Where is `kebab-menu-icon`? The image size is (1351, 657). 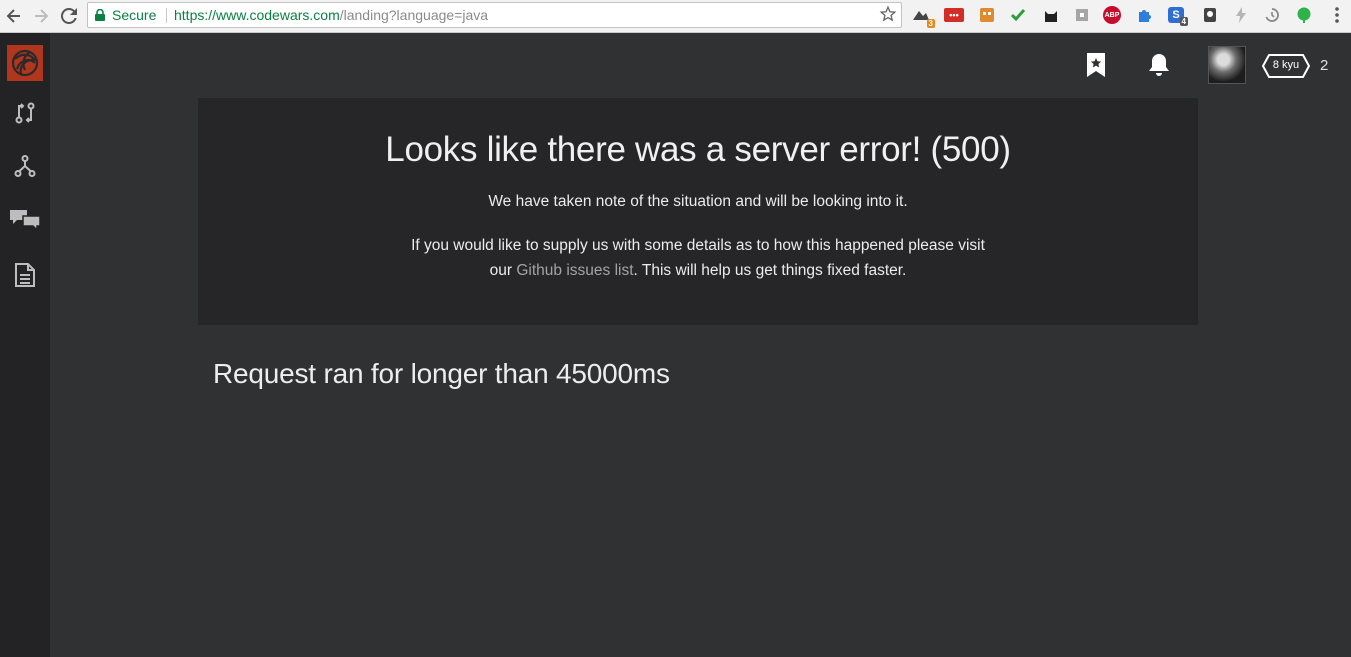 kebab-menu-icon is located at coordinates (1337, 15).